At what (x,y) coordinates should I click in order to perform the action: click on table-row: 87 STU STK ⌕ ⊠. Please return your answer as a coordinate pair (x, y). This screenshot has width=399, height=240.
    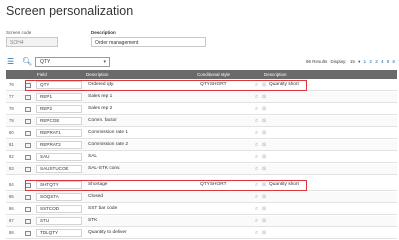
    Looking at the image, I should click on (201, 221).